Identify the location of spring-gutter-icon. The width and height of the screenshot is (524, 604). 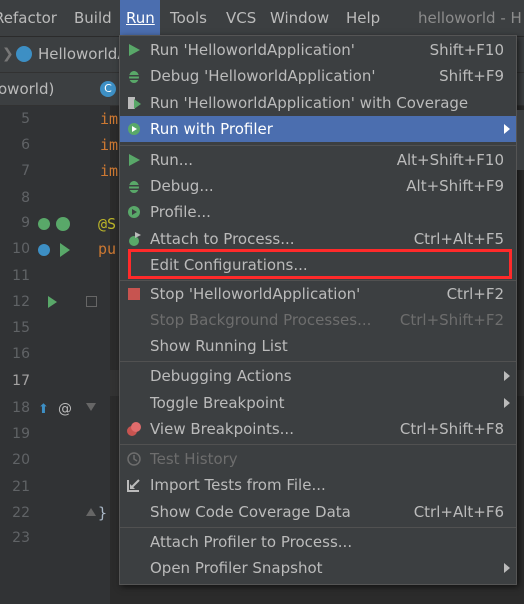
(63, 224).